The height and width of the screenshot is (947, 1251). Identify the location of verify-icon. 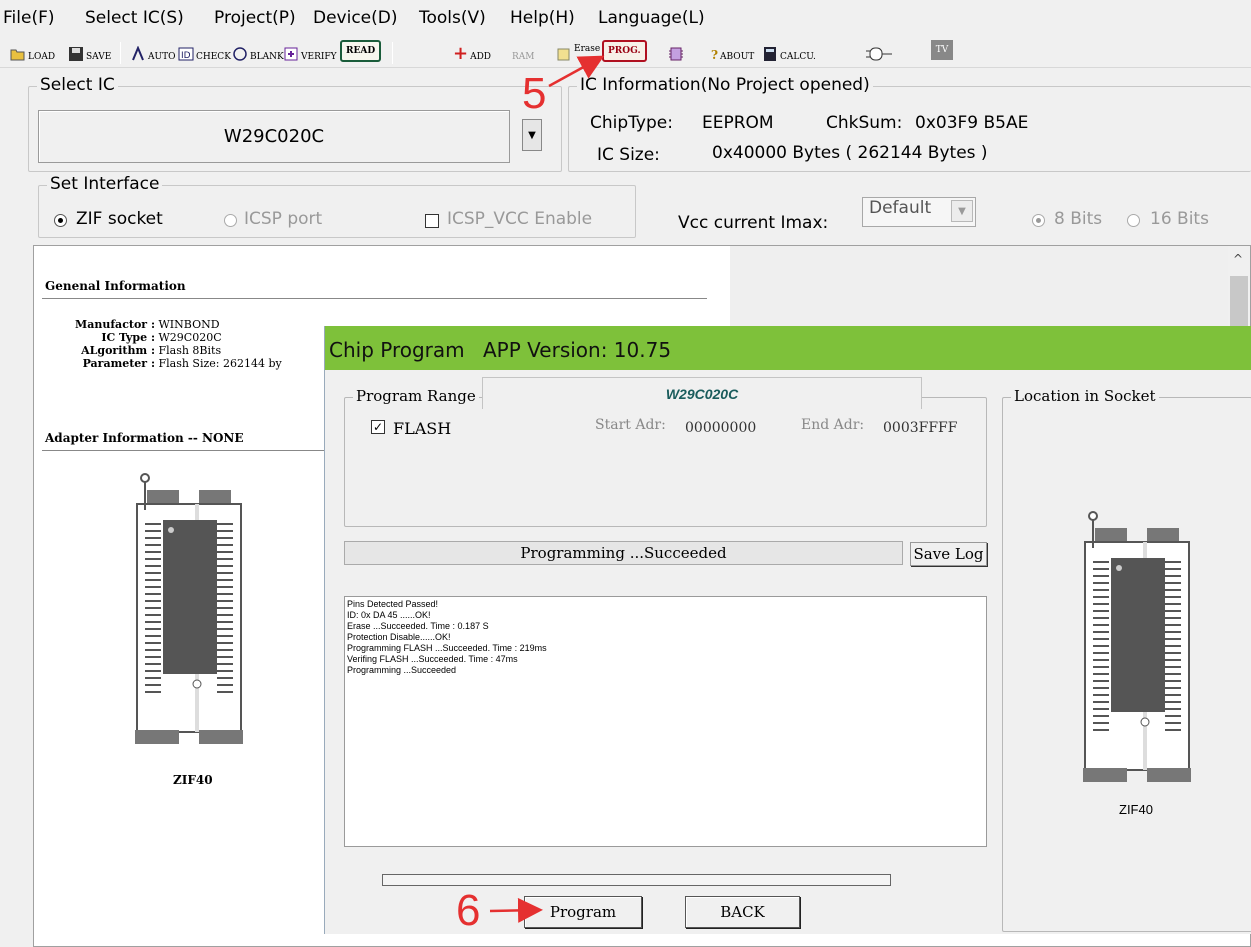
(291, 54).